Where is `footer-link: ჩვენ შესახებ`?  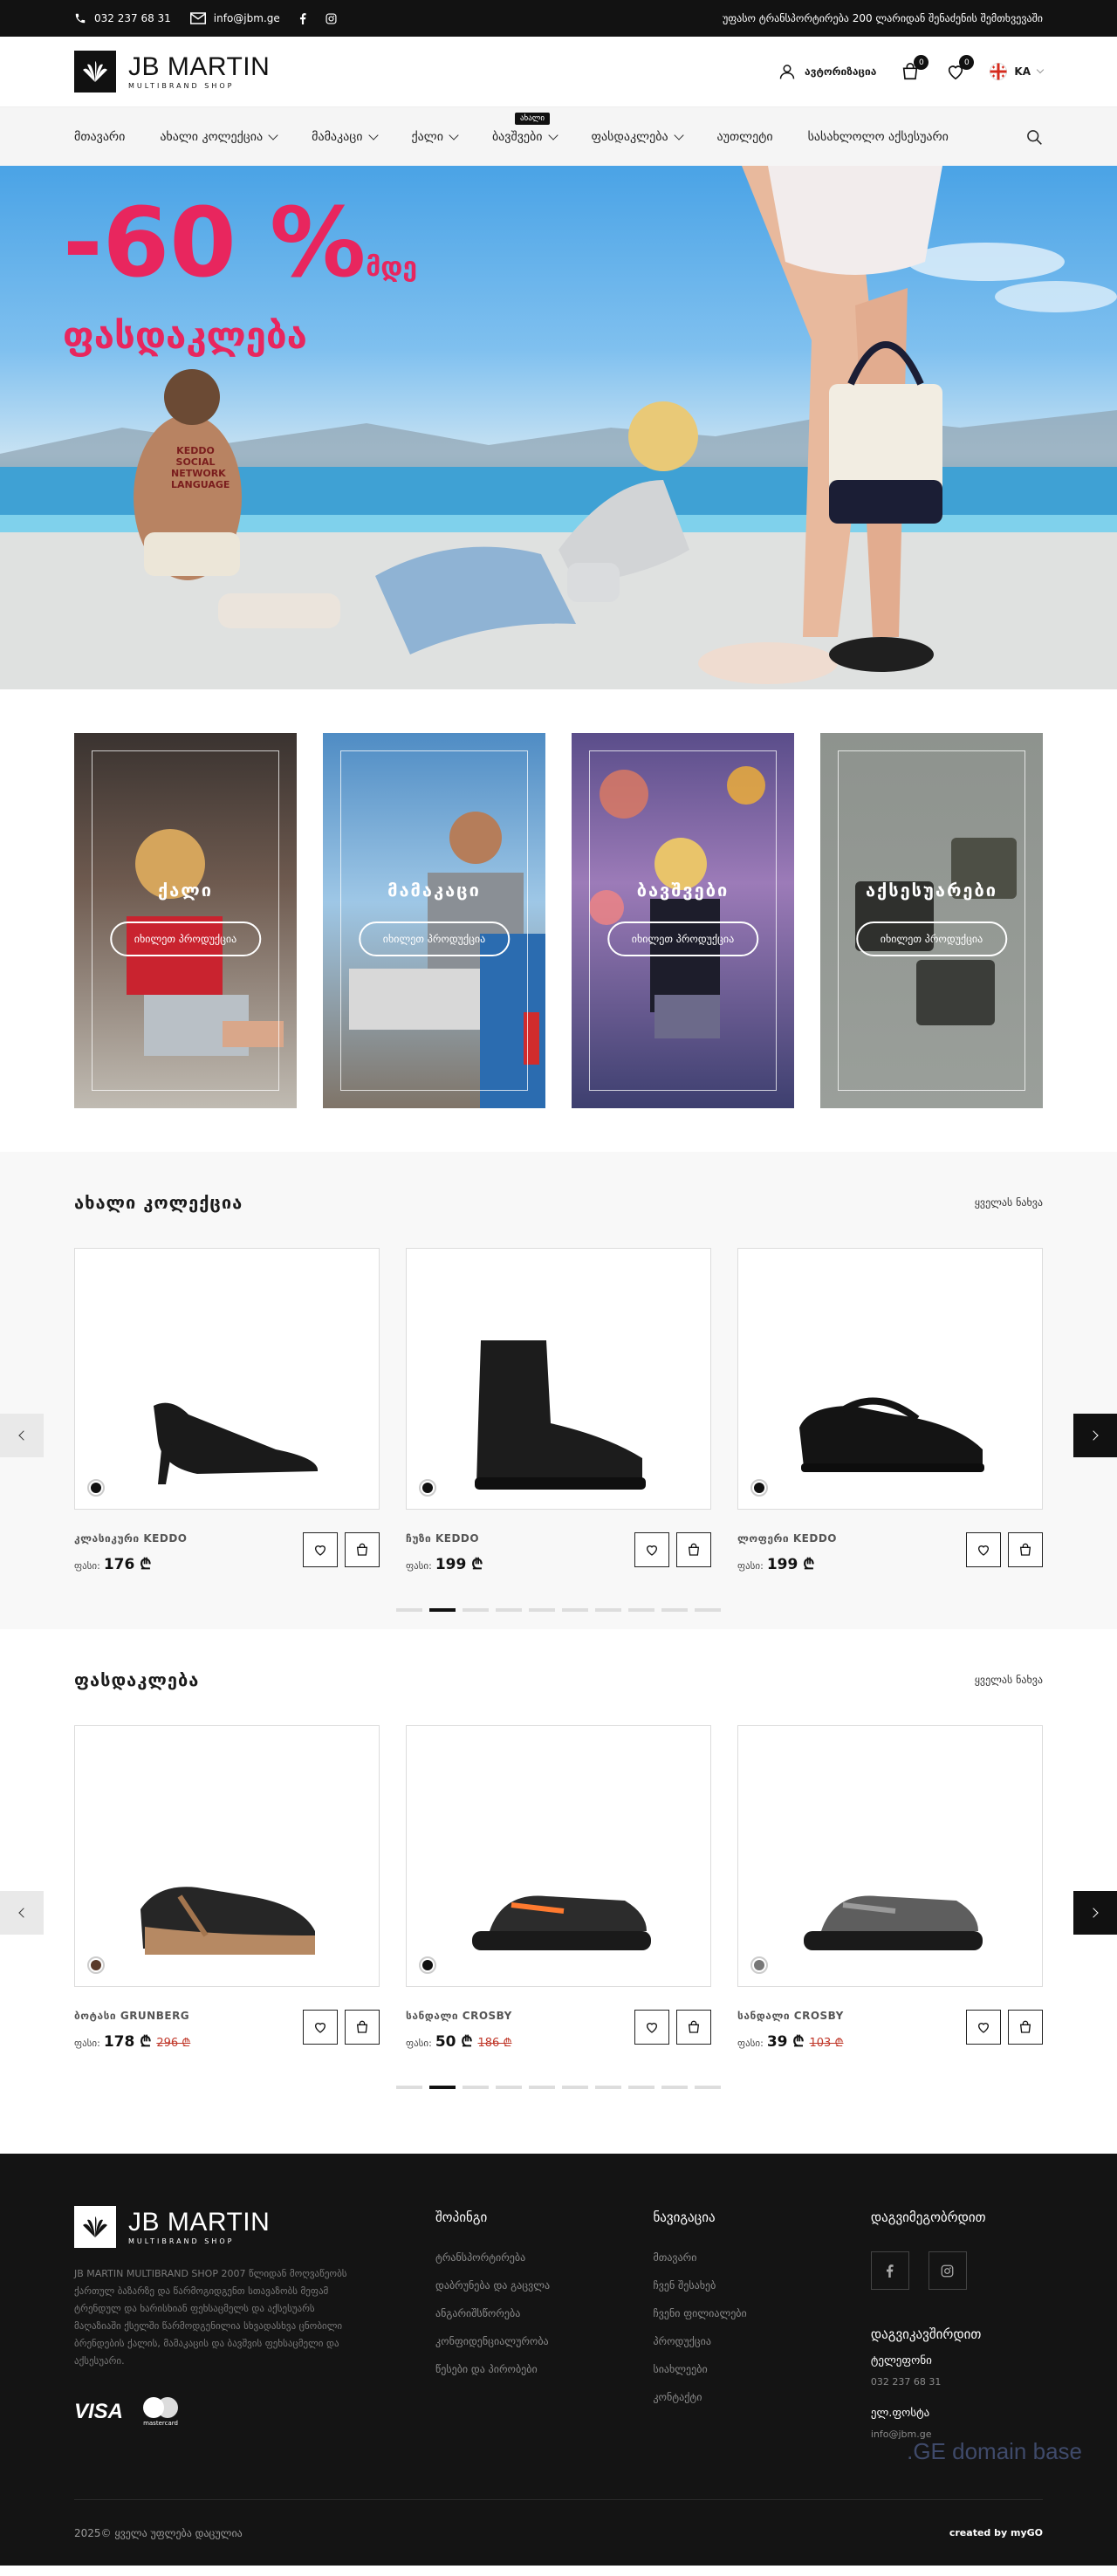
footer-link: ჩვენ შესახებ is located at coordinates (761, 2286).